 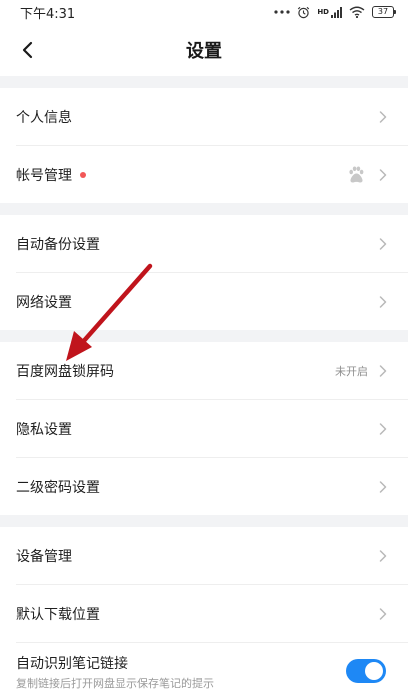 I want to click on nav-bar: 设置, so click(x=204, y=50).